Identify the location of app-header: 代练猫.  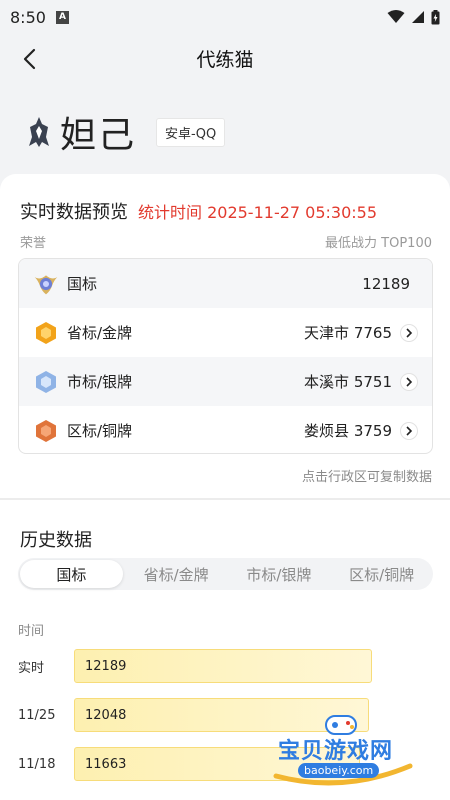
(225, 58).